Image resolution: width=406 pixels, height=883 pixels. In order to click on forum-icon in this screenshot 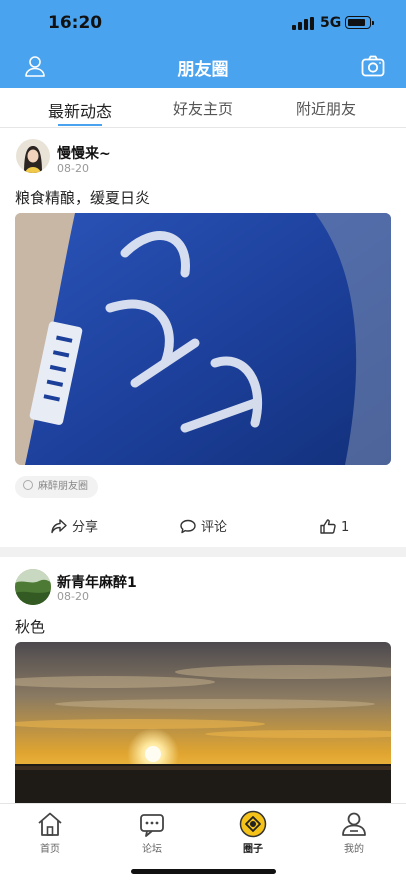, I will do `click(152, 825)`.